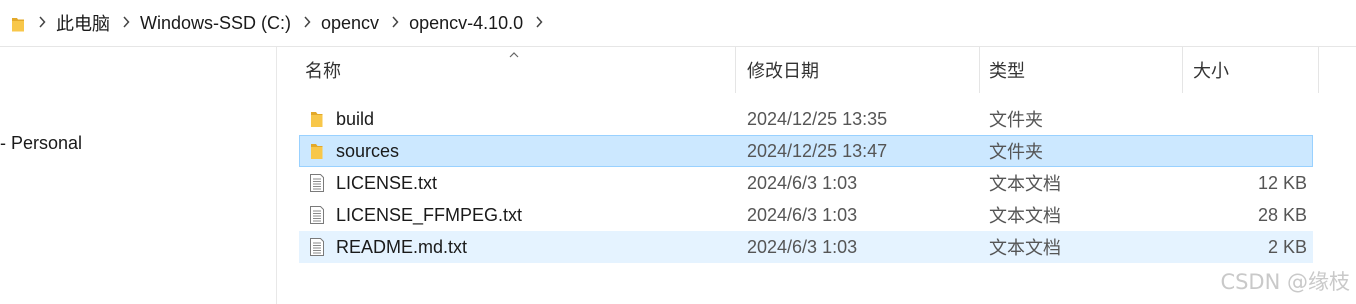 This screenshot has height=304, width=1356. I want to click on column-header-date: 修改日期, so click(783, 70).